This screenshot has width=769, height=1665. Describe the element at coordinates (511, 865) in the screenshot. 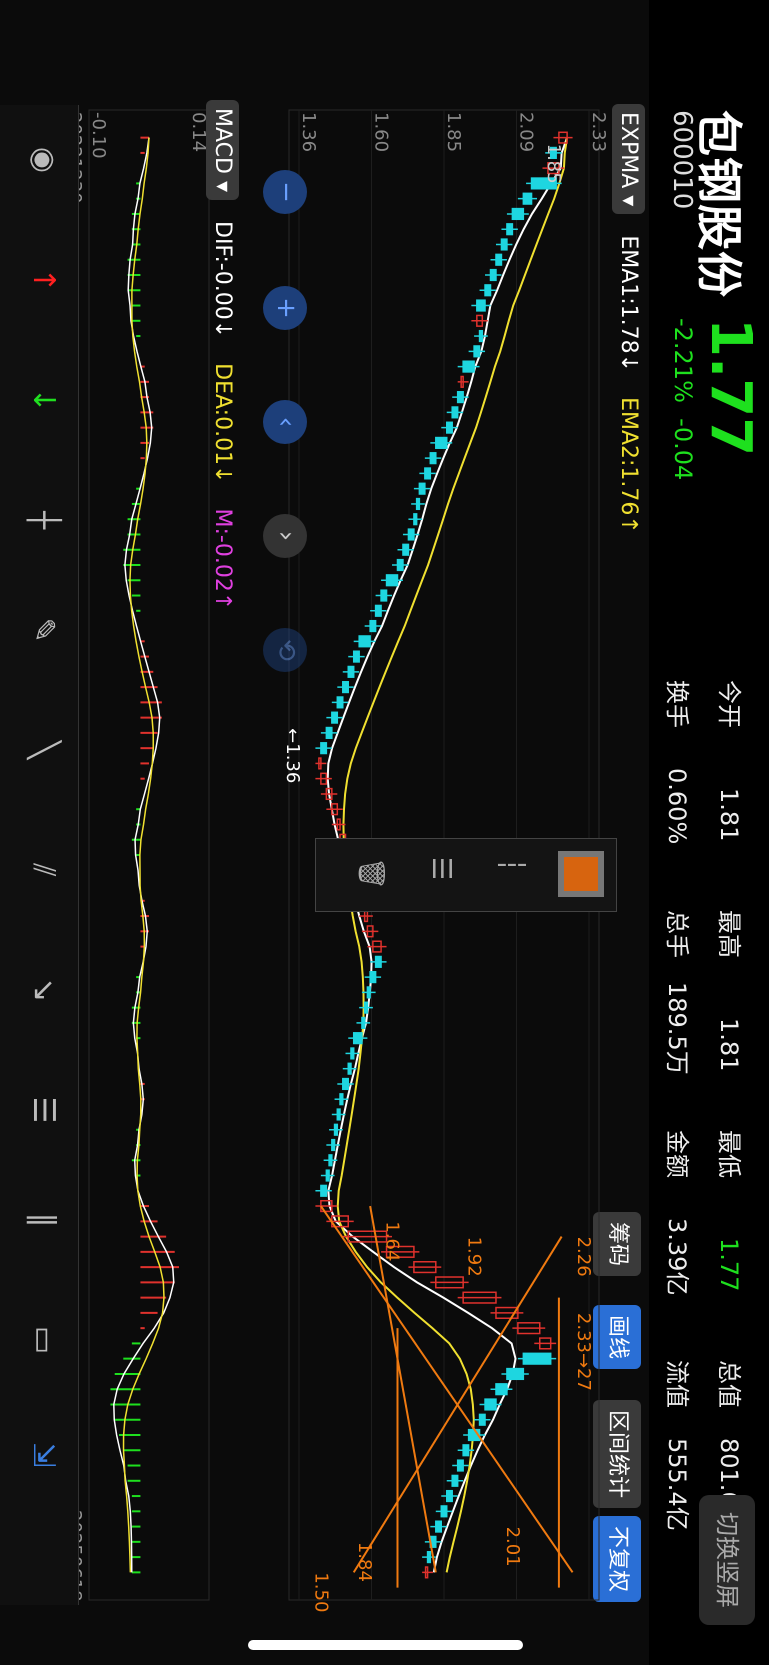

I see `dash-style-icon: ┆` at that location.